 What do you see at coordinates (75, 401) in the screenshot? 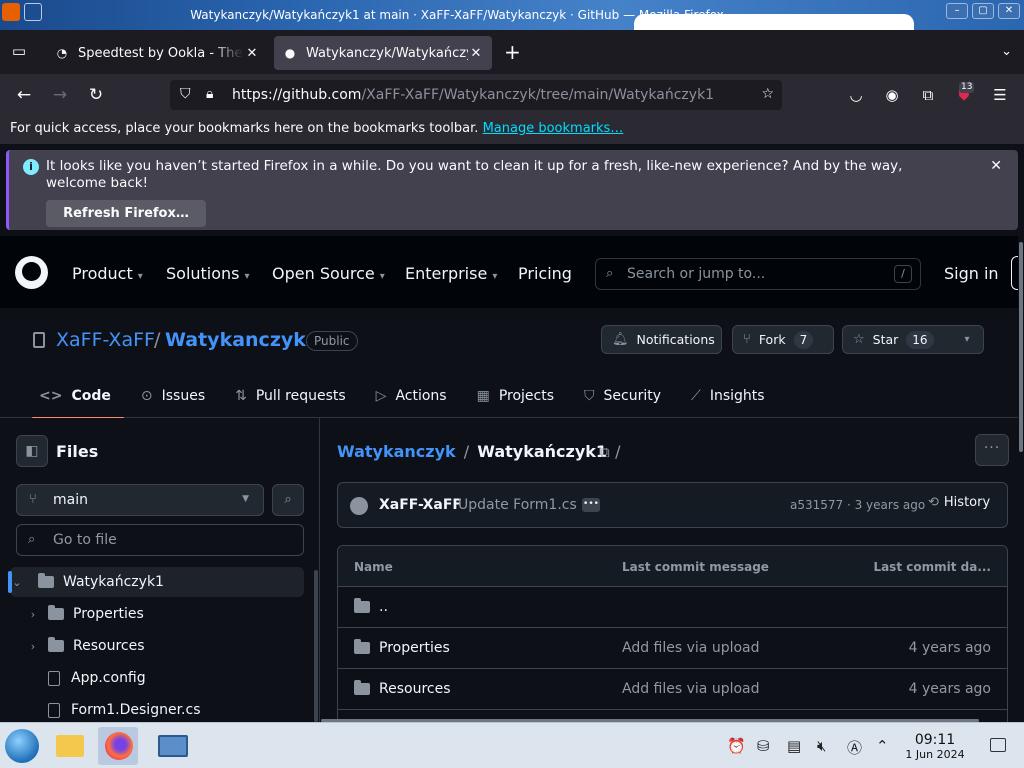
I see `tab-code: <> Code` at bounding box center [75, 401].